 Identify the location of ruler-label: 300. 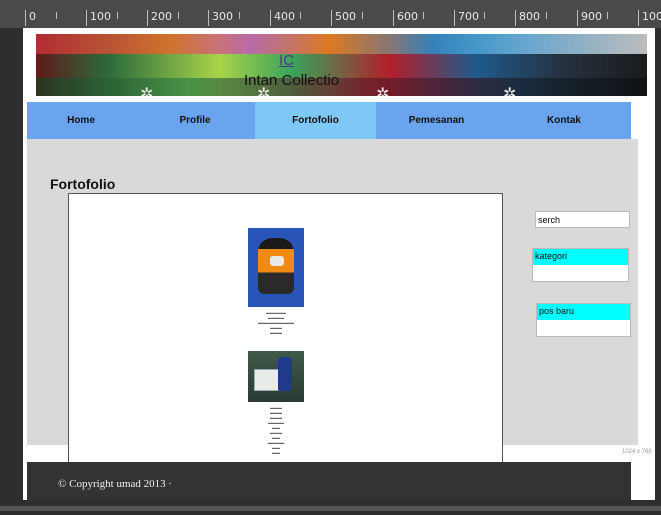
(220, 18).